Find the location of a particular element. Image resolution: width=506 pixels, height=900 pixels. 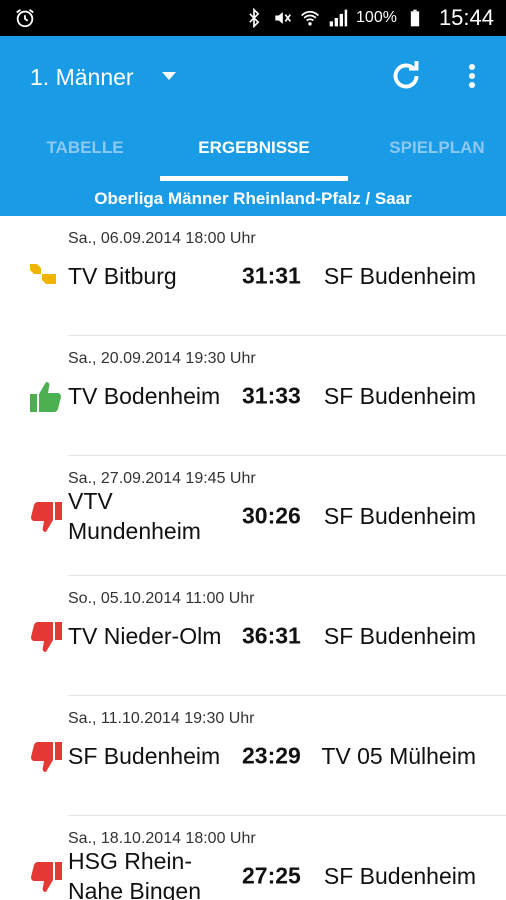

match-date: So., 05.10.2014 11:00 Uhr is located at coordinates (161, 598).